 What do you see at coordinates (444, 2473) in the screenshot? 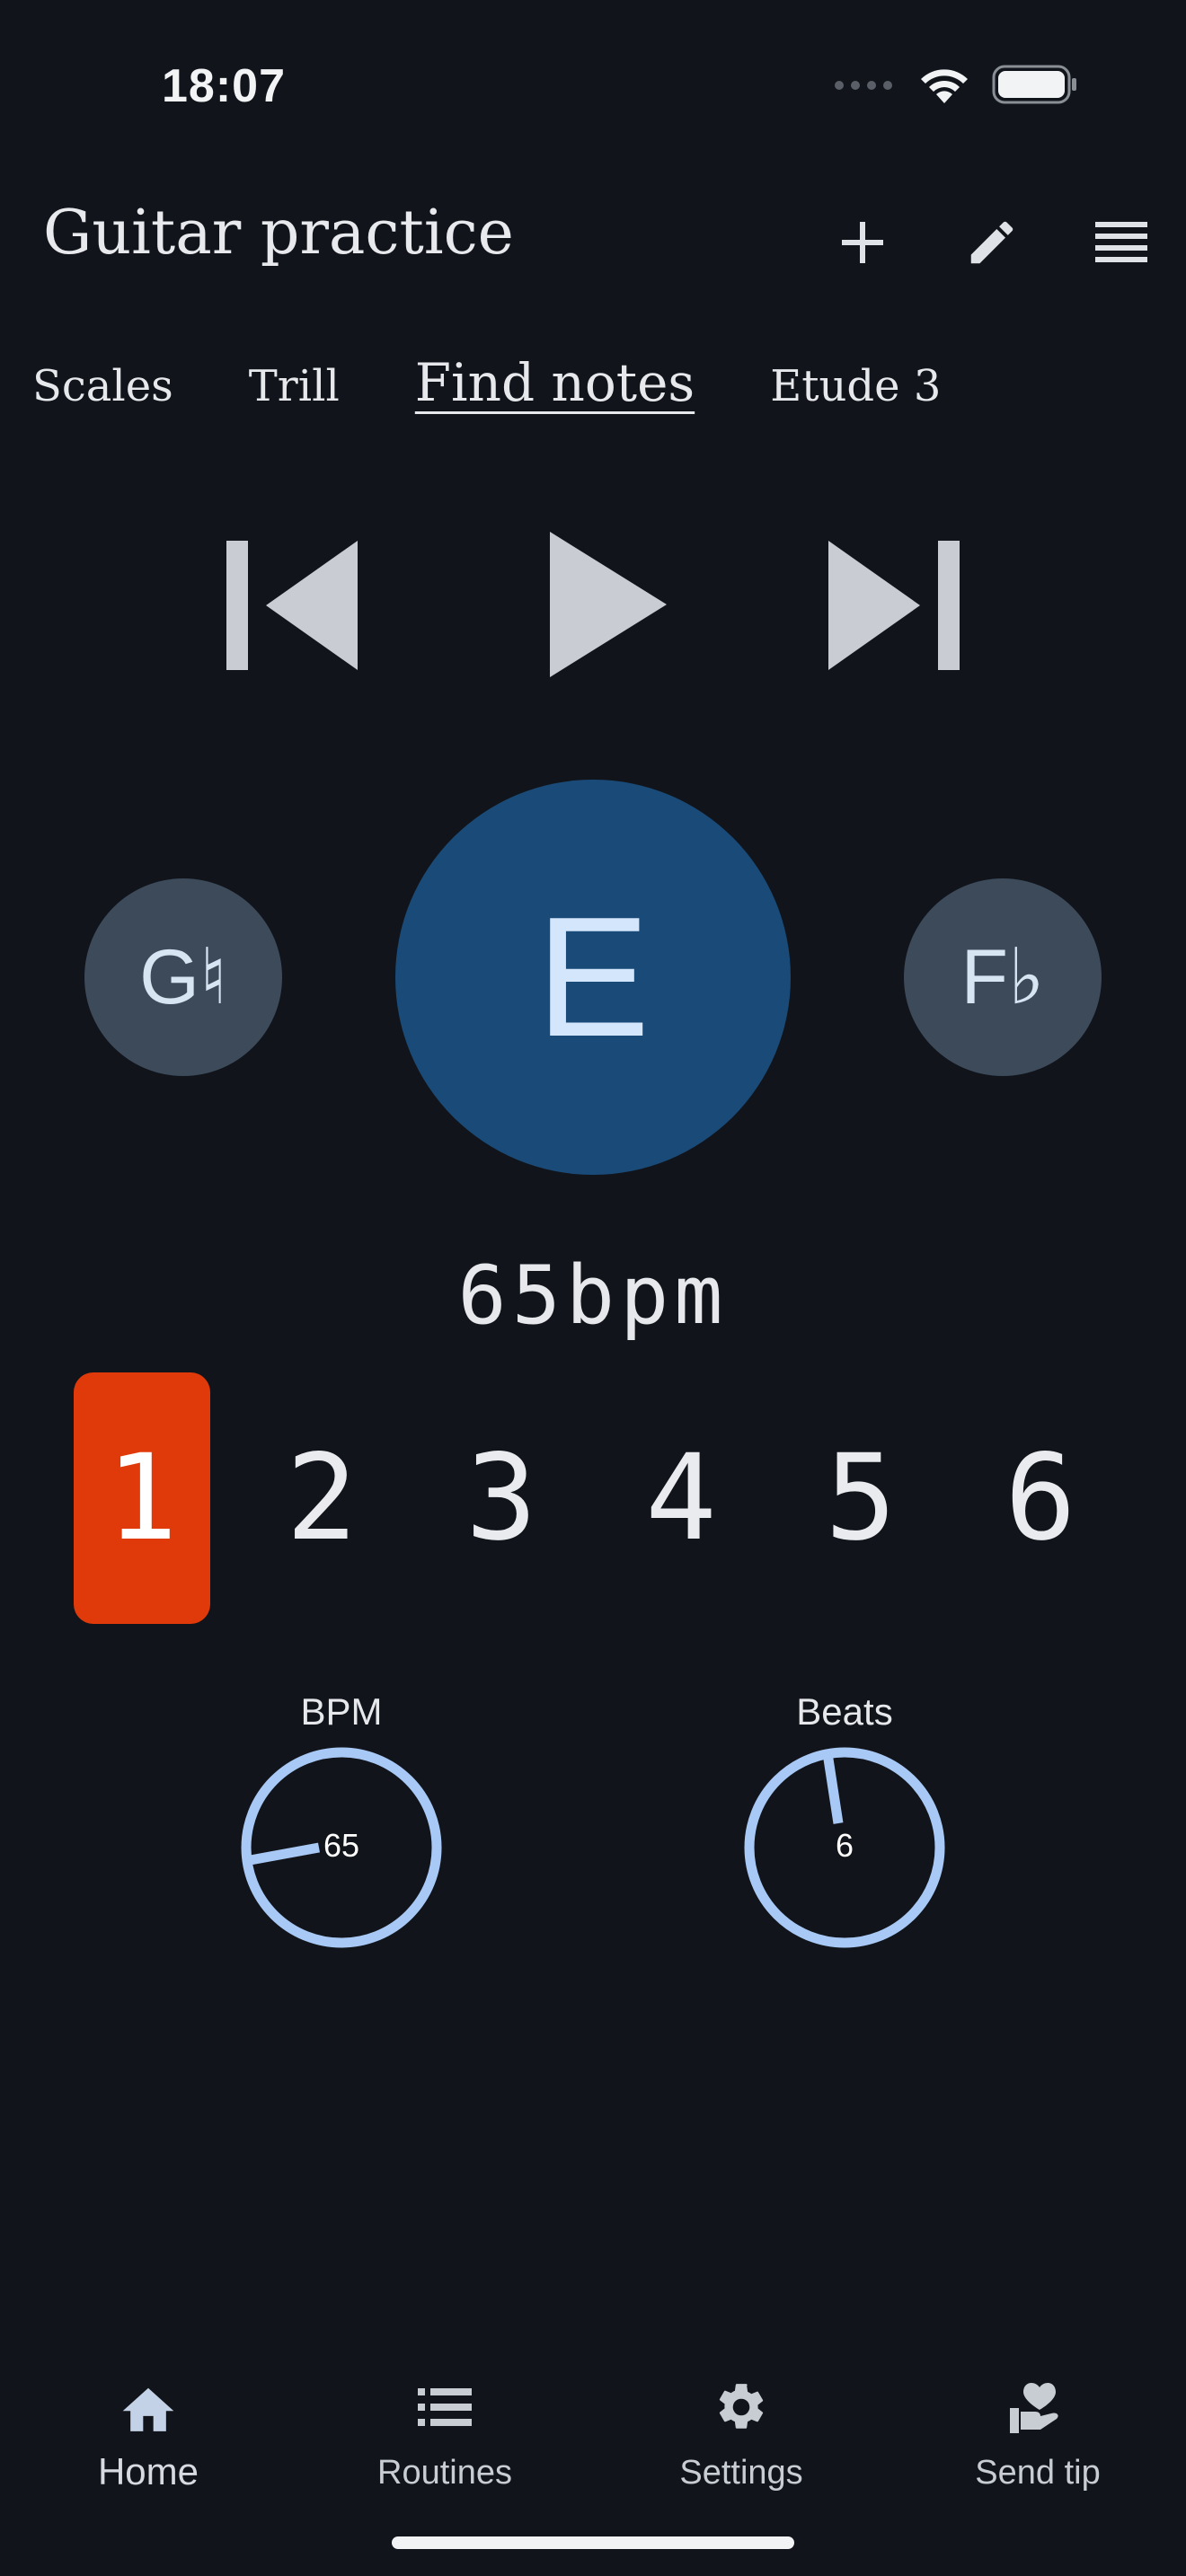
I see `nav-routines-label: Routines` at bounding box center [444, 2473].